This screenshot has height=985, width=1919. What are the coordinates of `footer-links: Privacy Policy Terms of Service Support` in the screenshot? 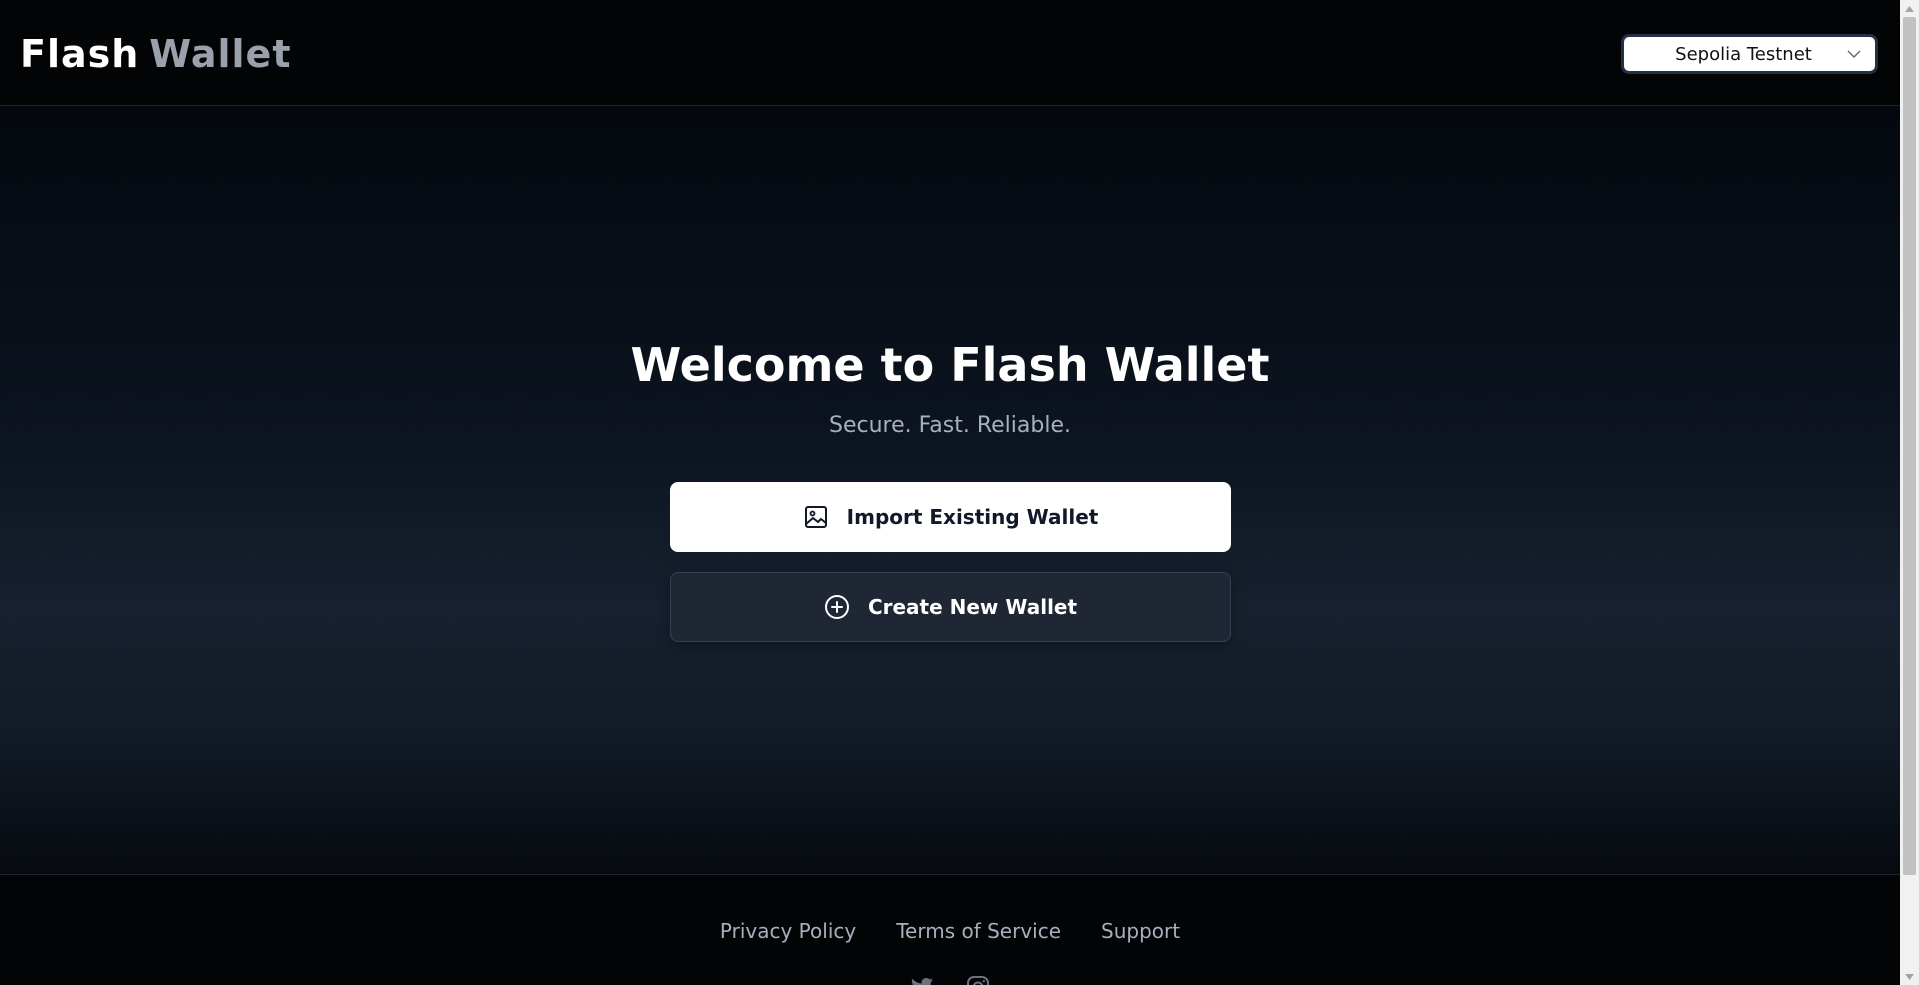 It's located at (950, 931).